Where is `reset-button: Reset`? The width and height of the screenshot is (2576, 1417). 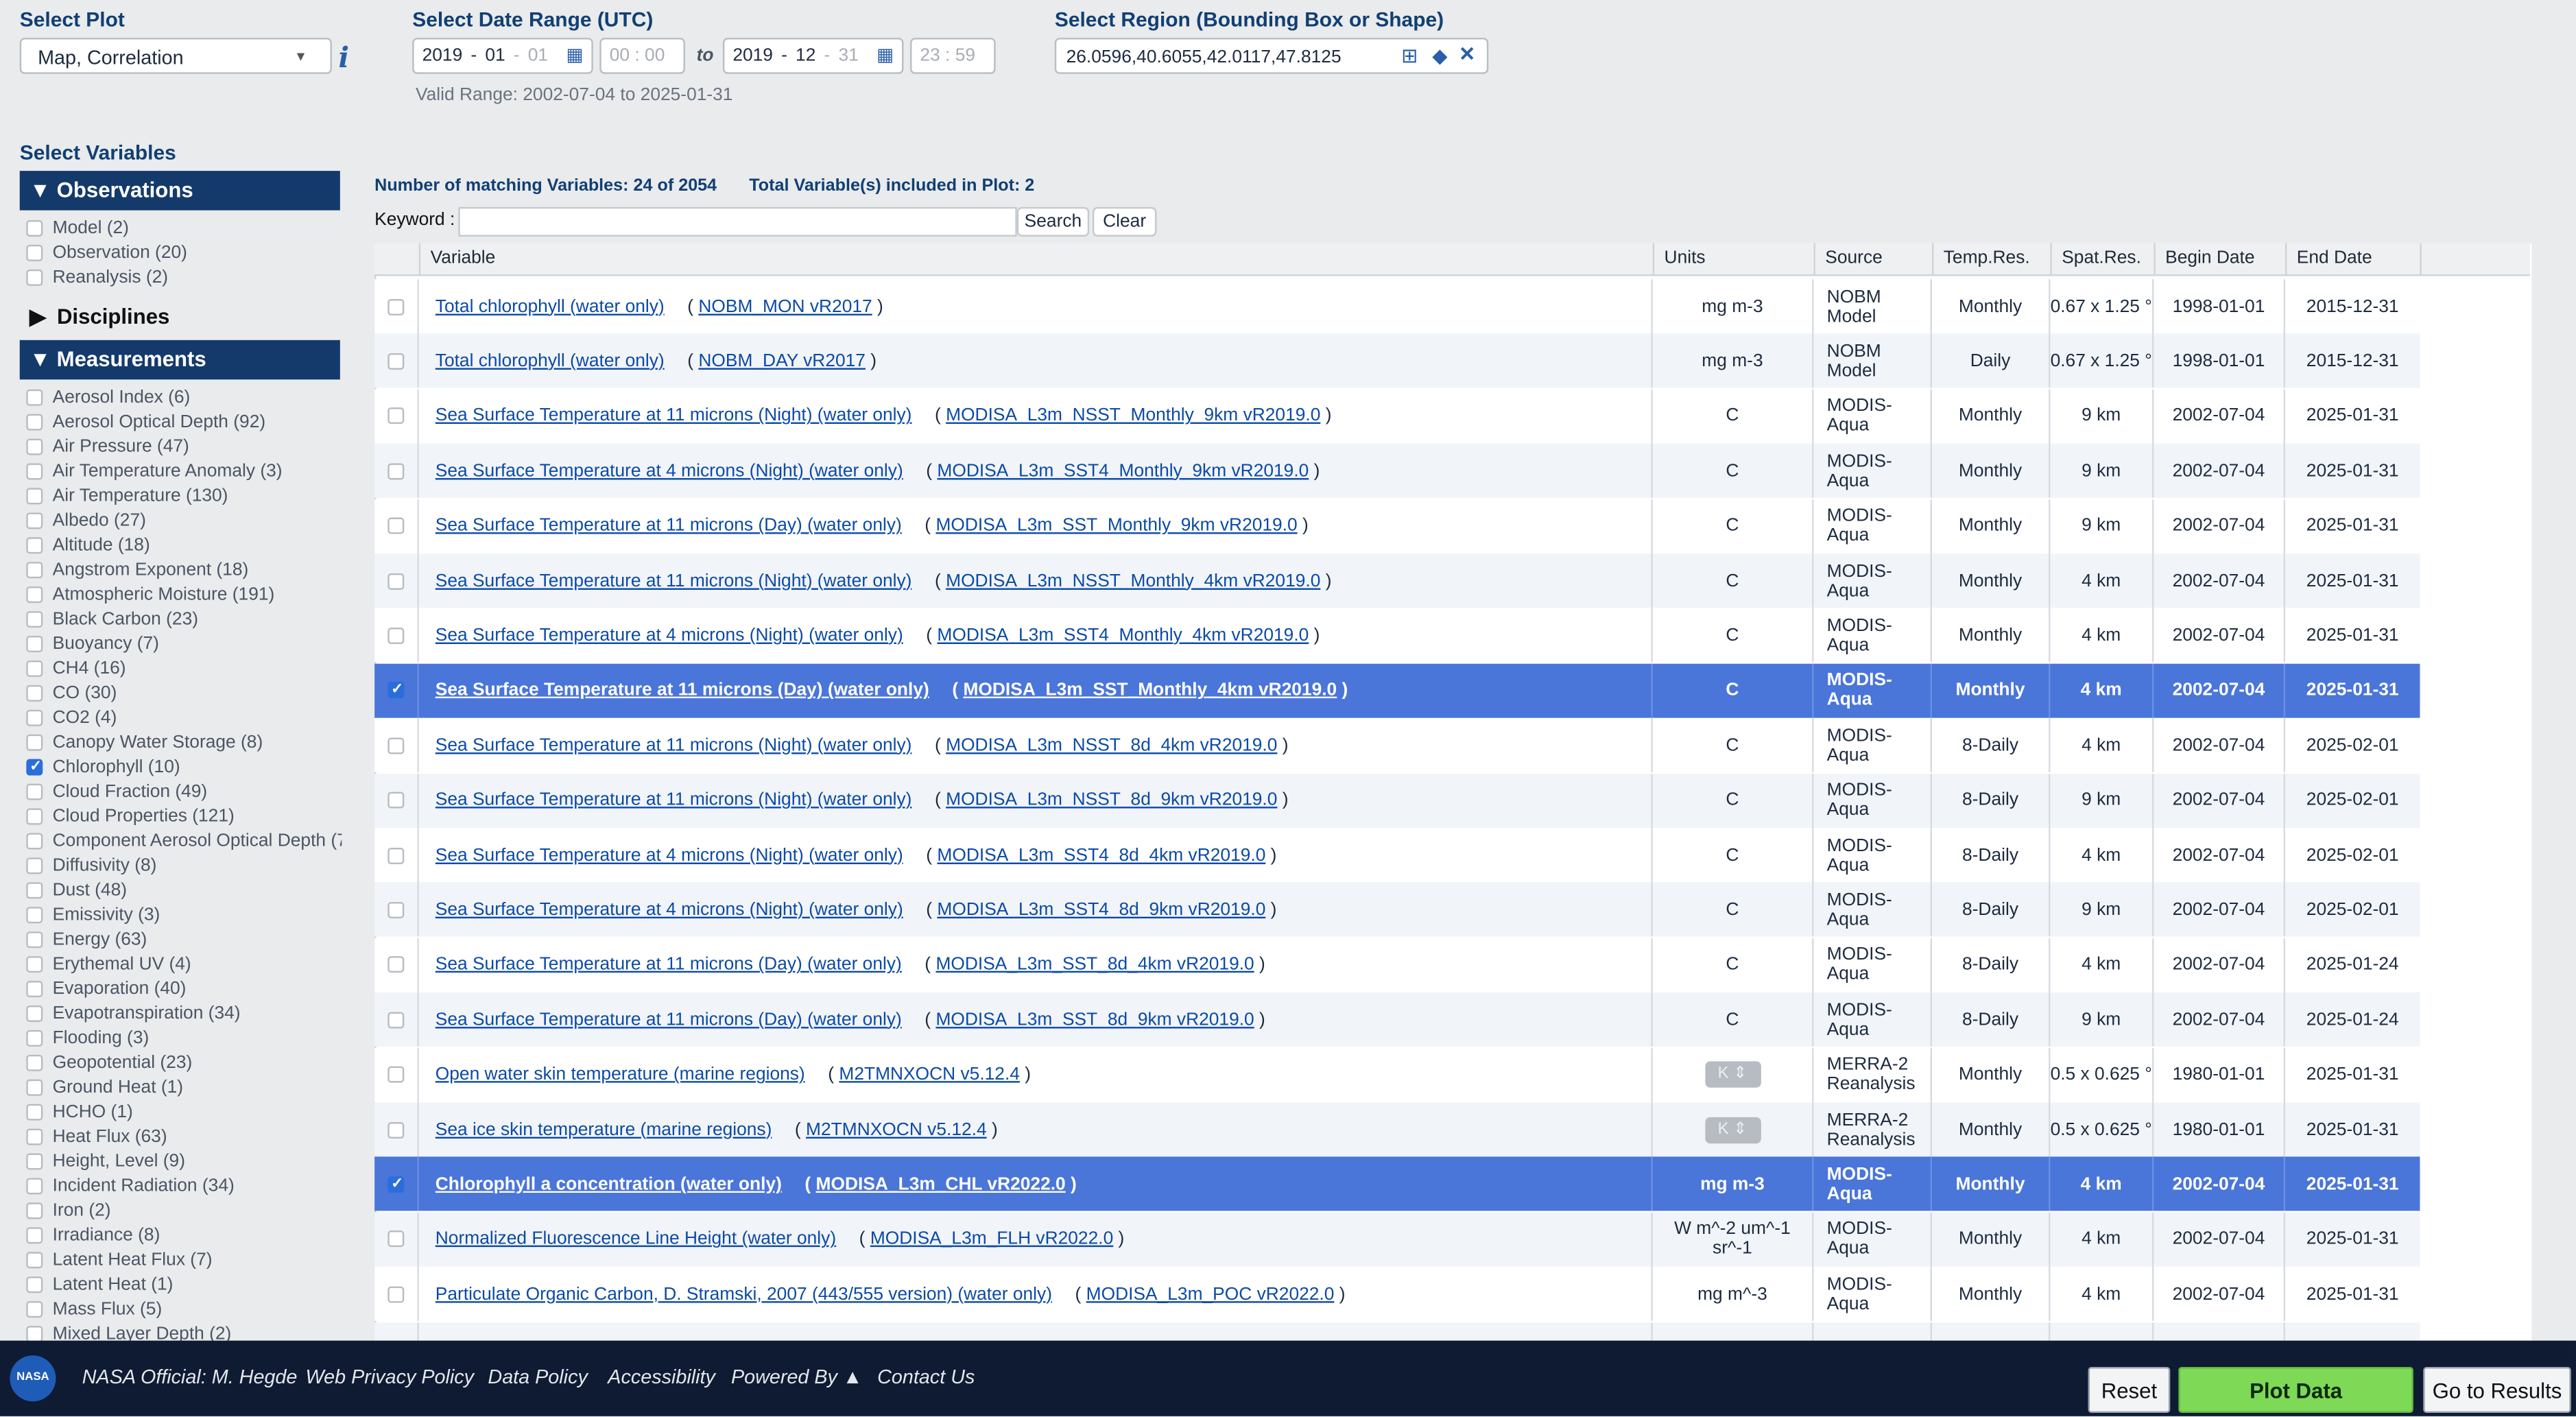 reset-button: Reset is located at coordinates (2129, 1390).